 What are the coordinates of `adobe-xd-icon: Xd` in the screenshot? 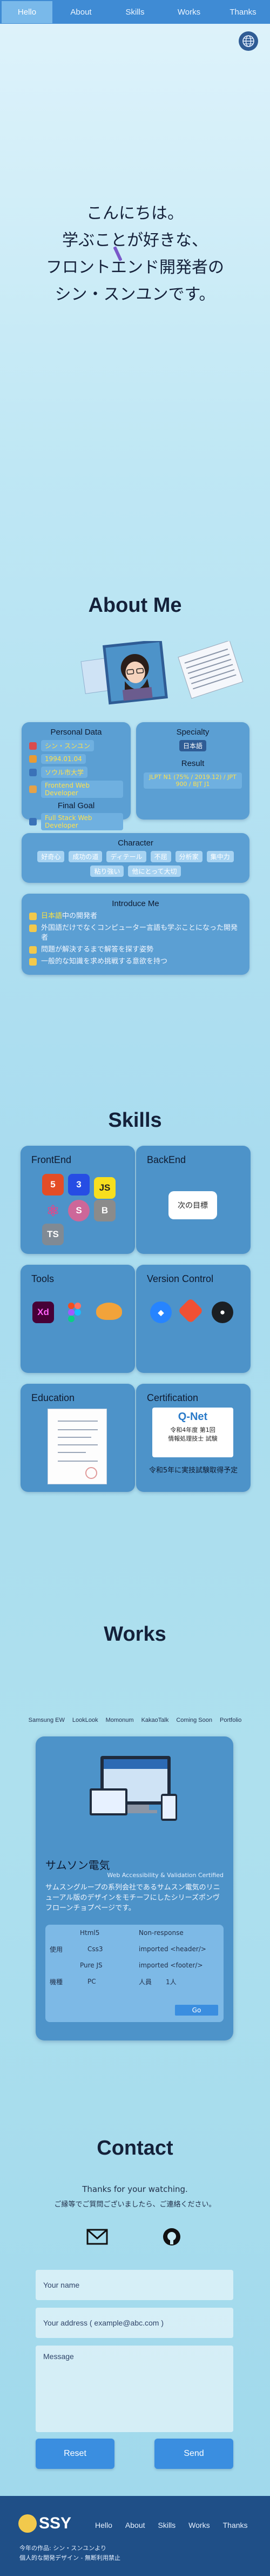 It's located at (43, 1312).